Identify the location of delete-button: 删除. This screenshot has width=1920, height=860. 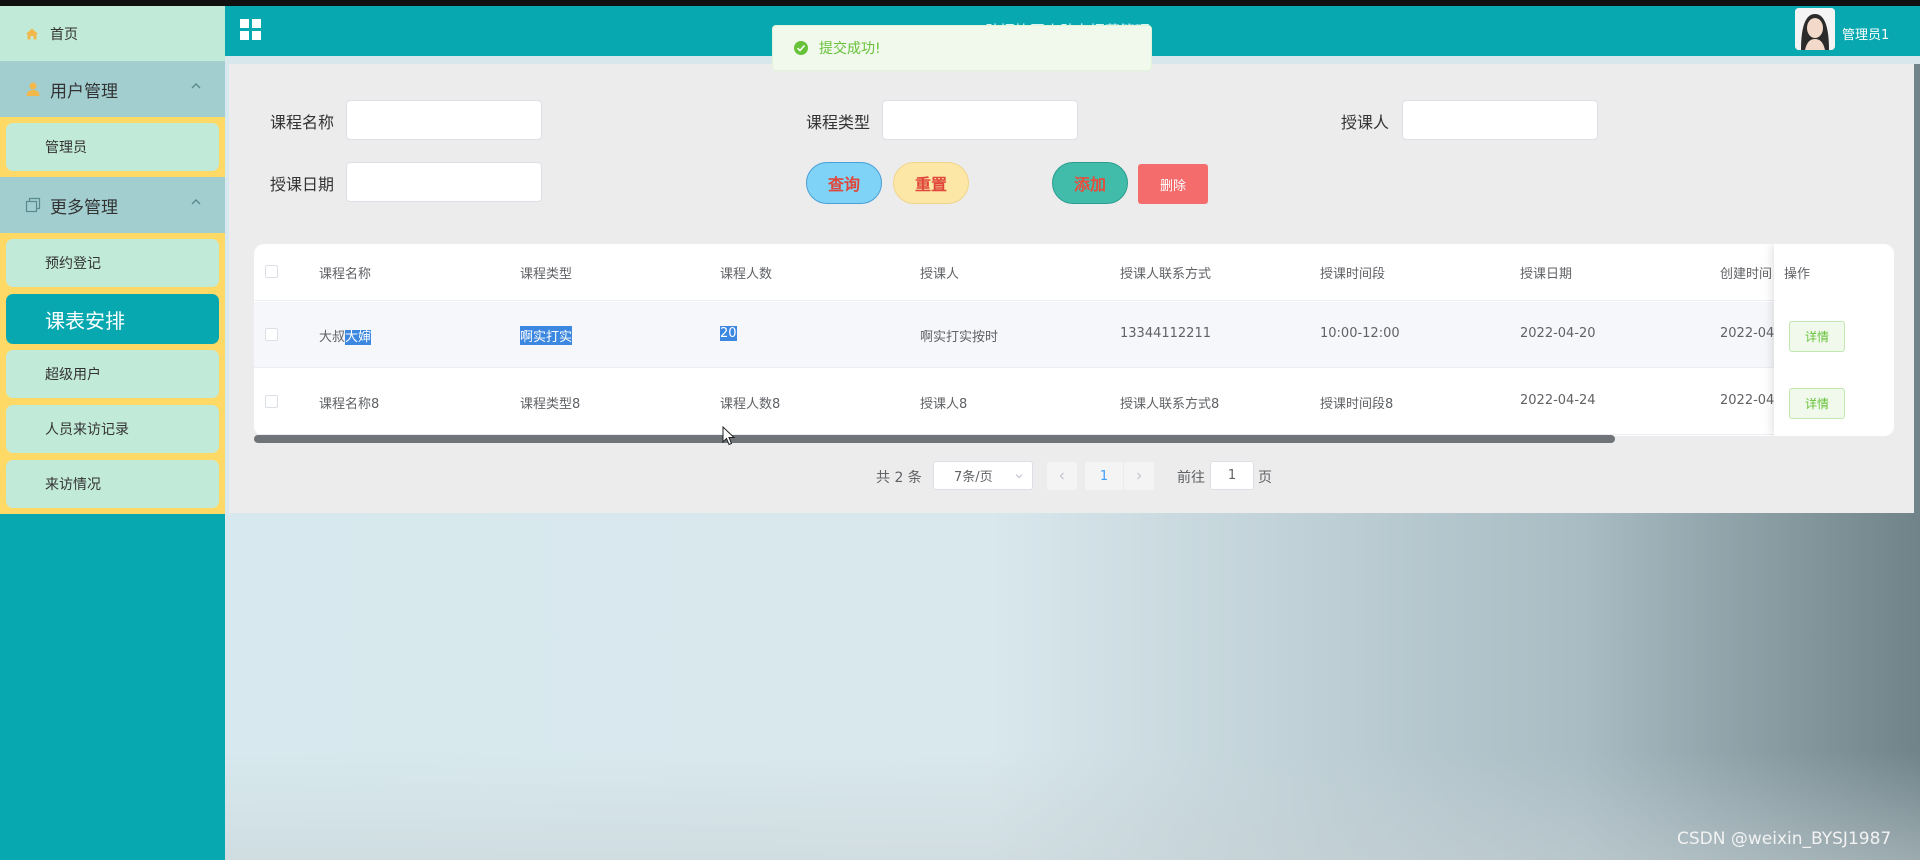
(1173, 184).